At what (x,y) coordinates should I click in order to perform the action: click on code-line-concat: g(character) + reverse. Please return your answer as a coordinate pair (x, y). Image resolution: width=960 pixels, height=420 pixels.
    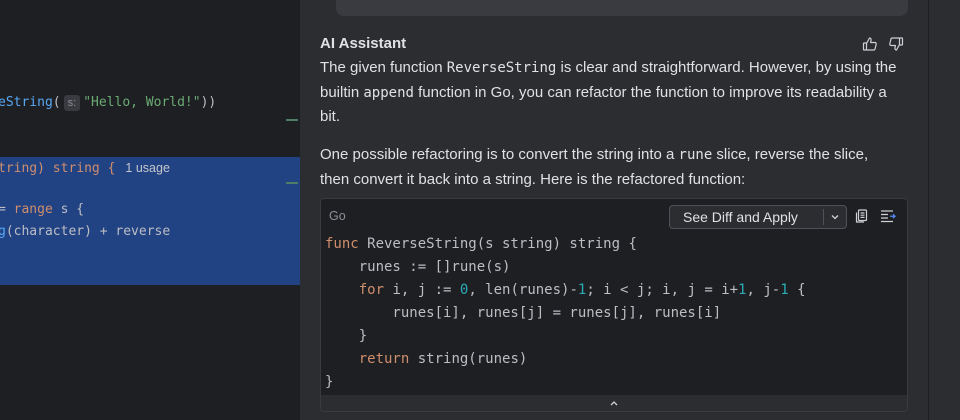
    Looking at the image, I should click on (85, 232).